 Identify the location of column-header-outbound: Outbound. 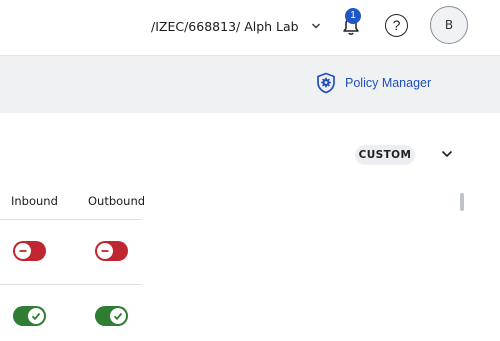
(117, 201).